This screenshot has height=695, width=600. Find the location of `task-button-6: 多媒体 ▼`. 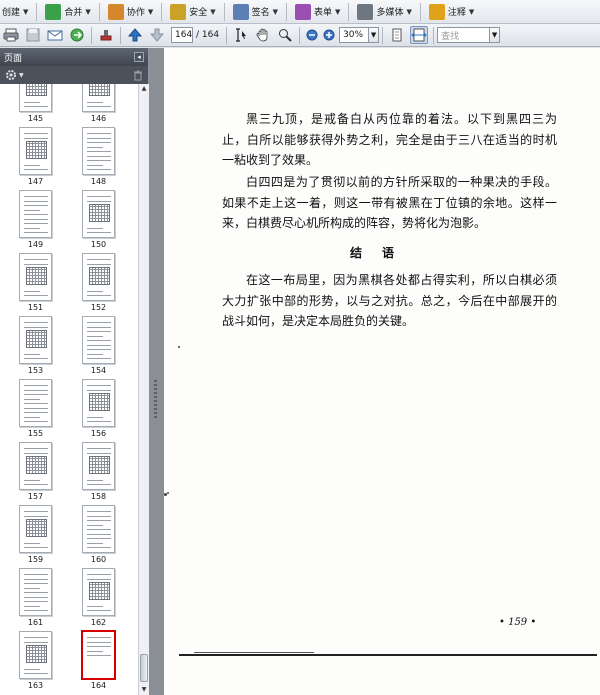

task-button-6: 多媒体 ▼ is located at coordinates (384, 12).